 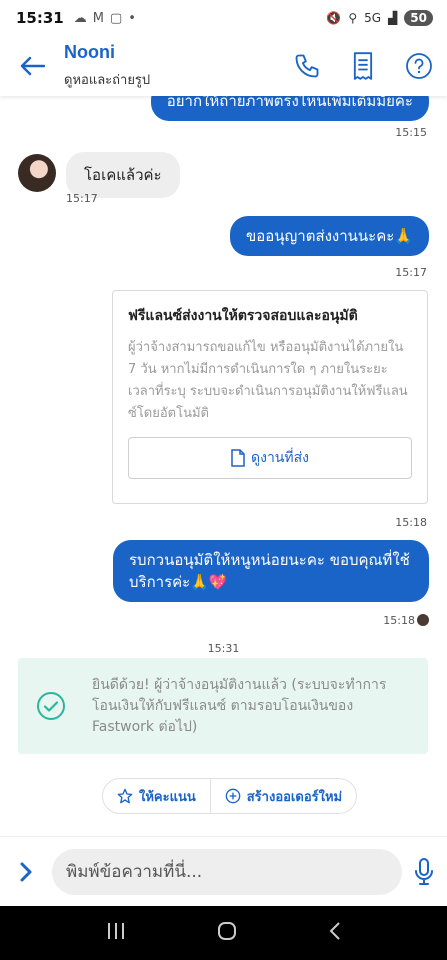 What do you see at coordinates (223, 18) in the screenshot?
I see `status-bar: 15:31 ☁ M ▢ • 🔇 ⚲ 5G ▟ 50` at bounding box center [223, 18].